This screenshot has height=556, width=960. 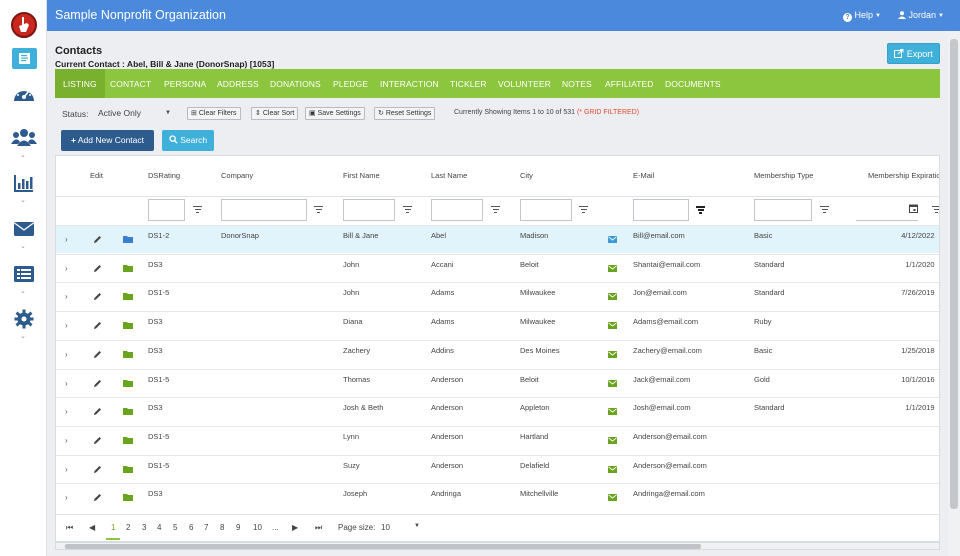 I want to click on tab-address: ADDRESS, so click(x=238, y=84).